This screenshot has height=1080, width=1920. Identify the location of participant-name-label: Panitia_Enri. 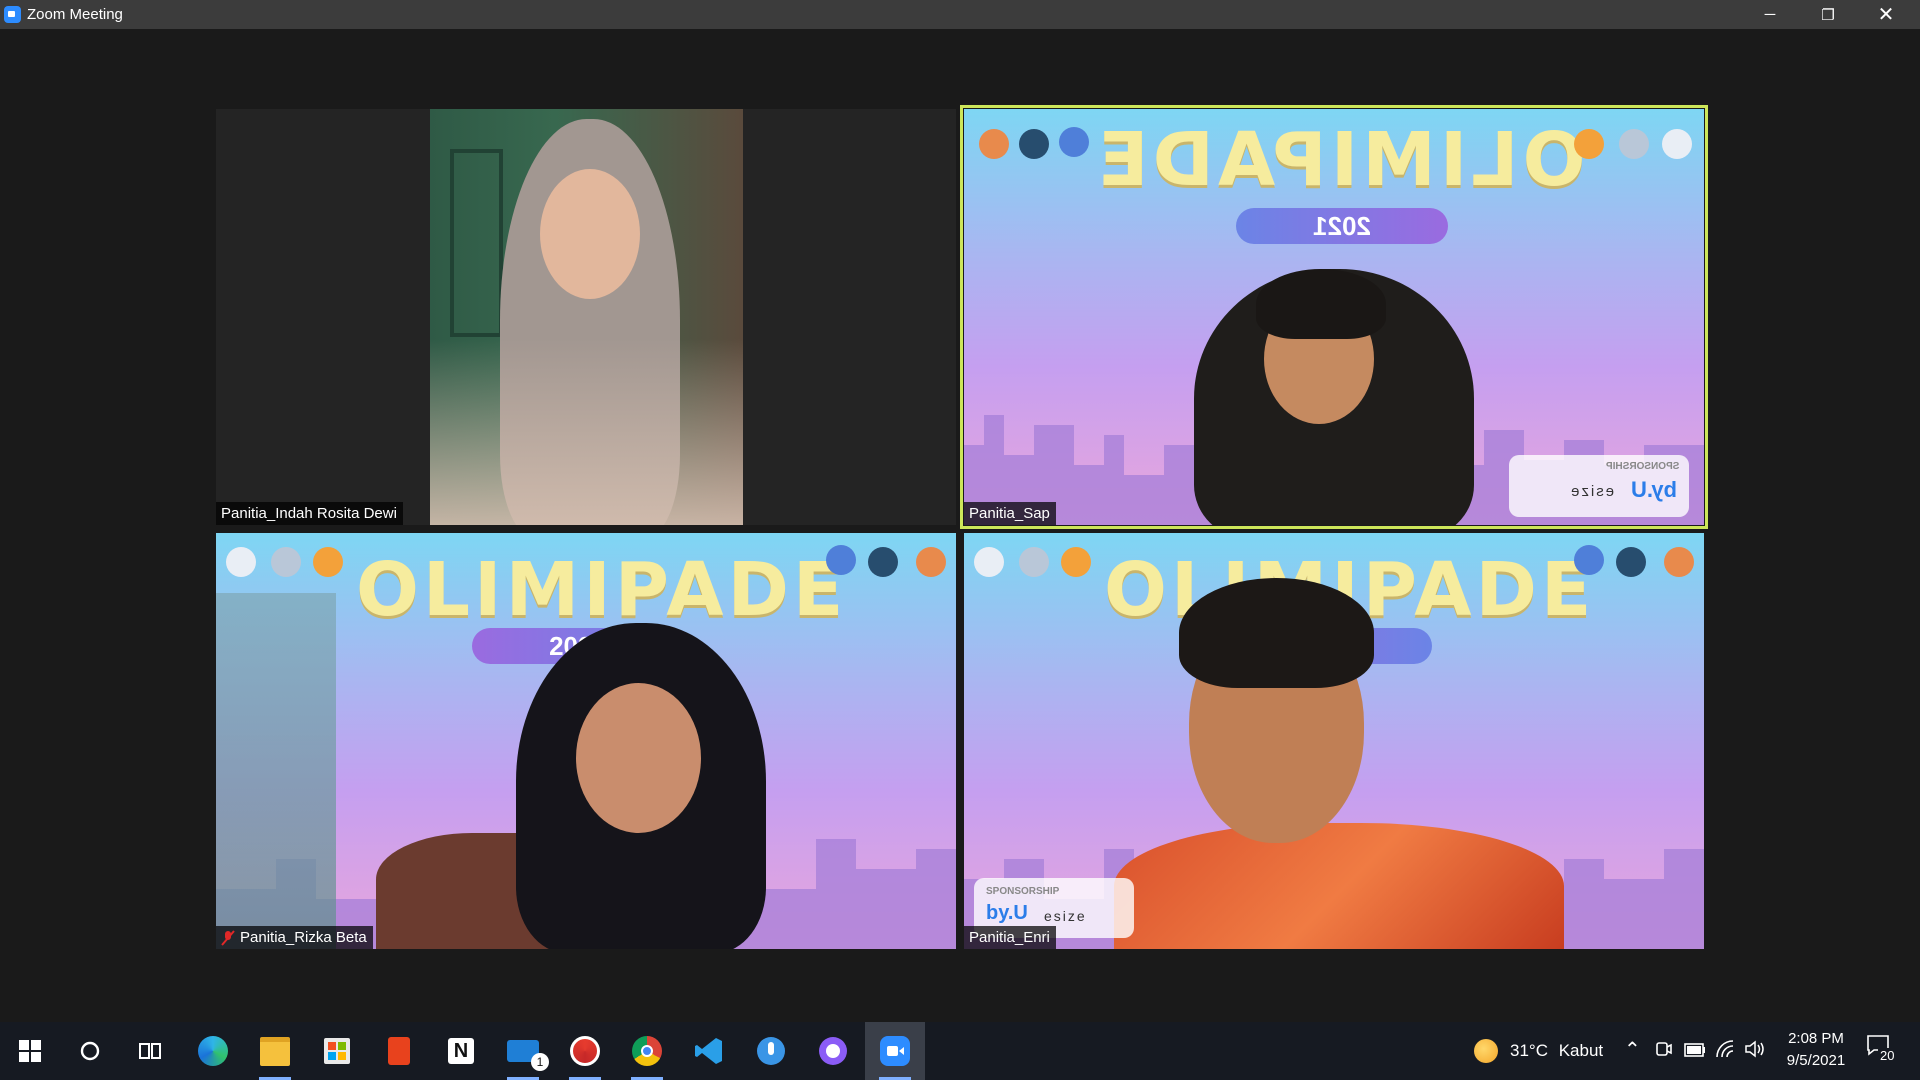
(1010, 937).